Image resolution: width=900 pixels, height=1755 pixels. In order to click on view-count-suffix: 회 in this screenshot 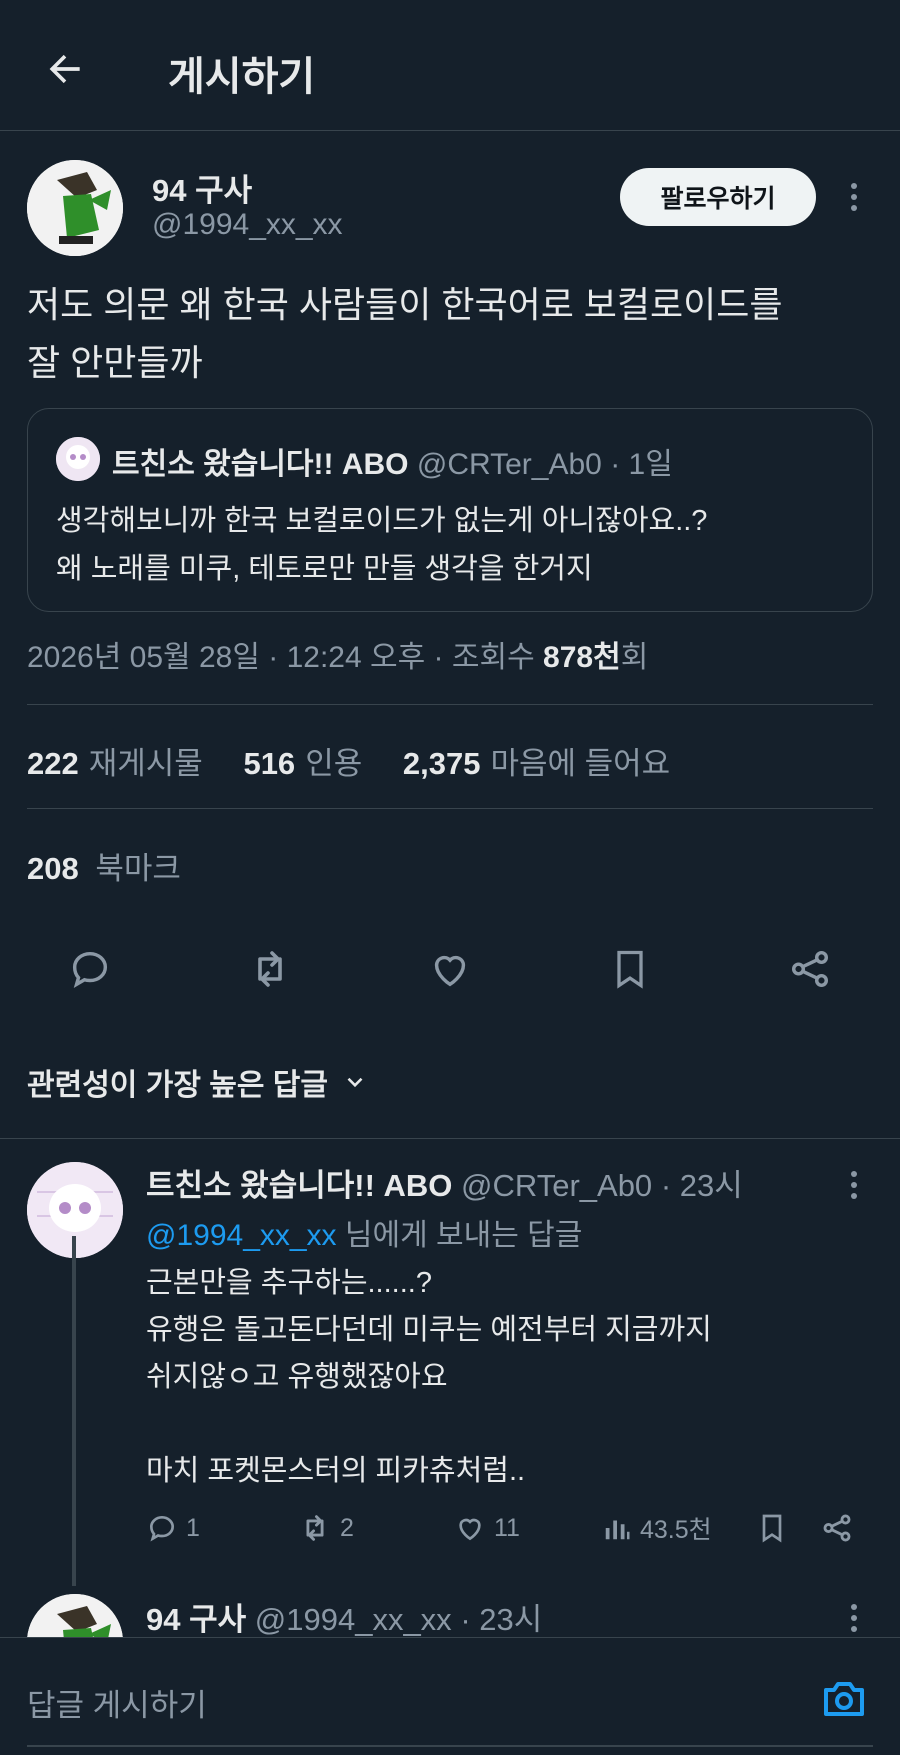, I will do `click(634, 657)`.